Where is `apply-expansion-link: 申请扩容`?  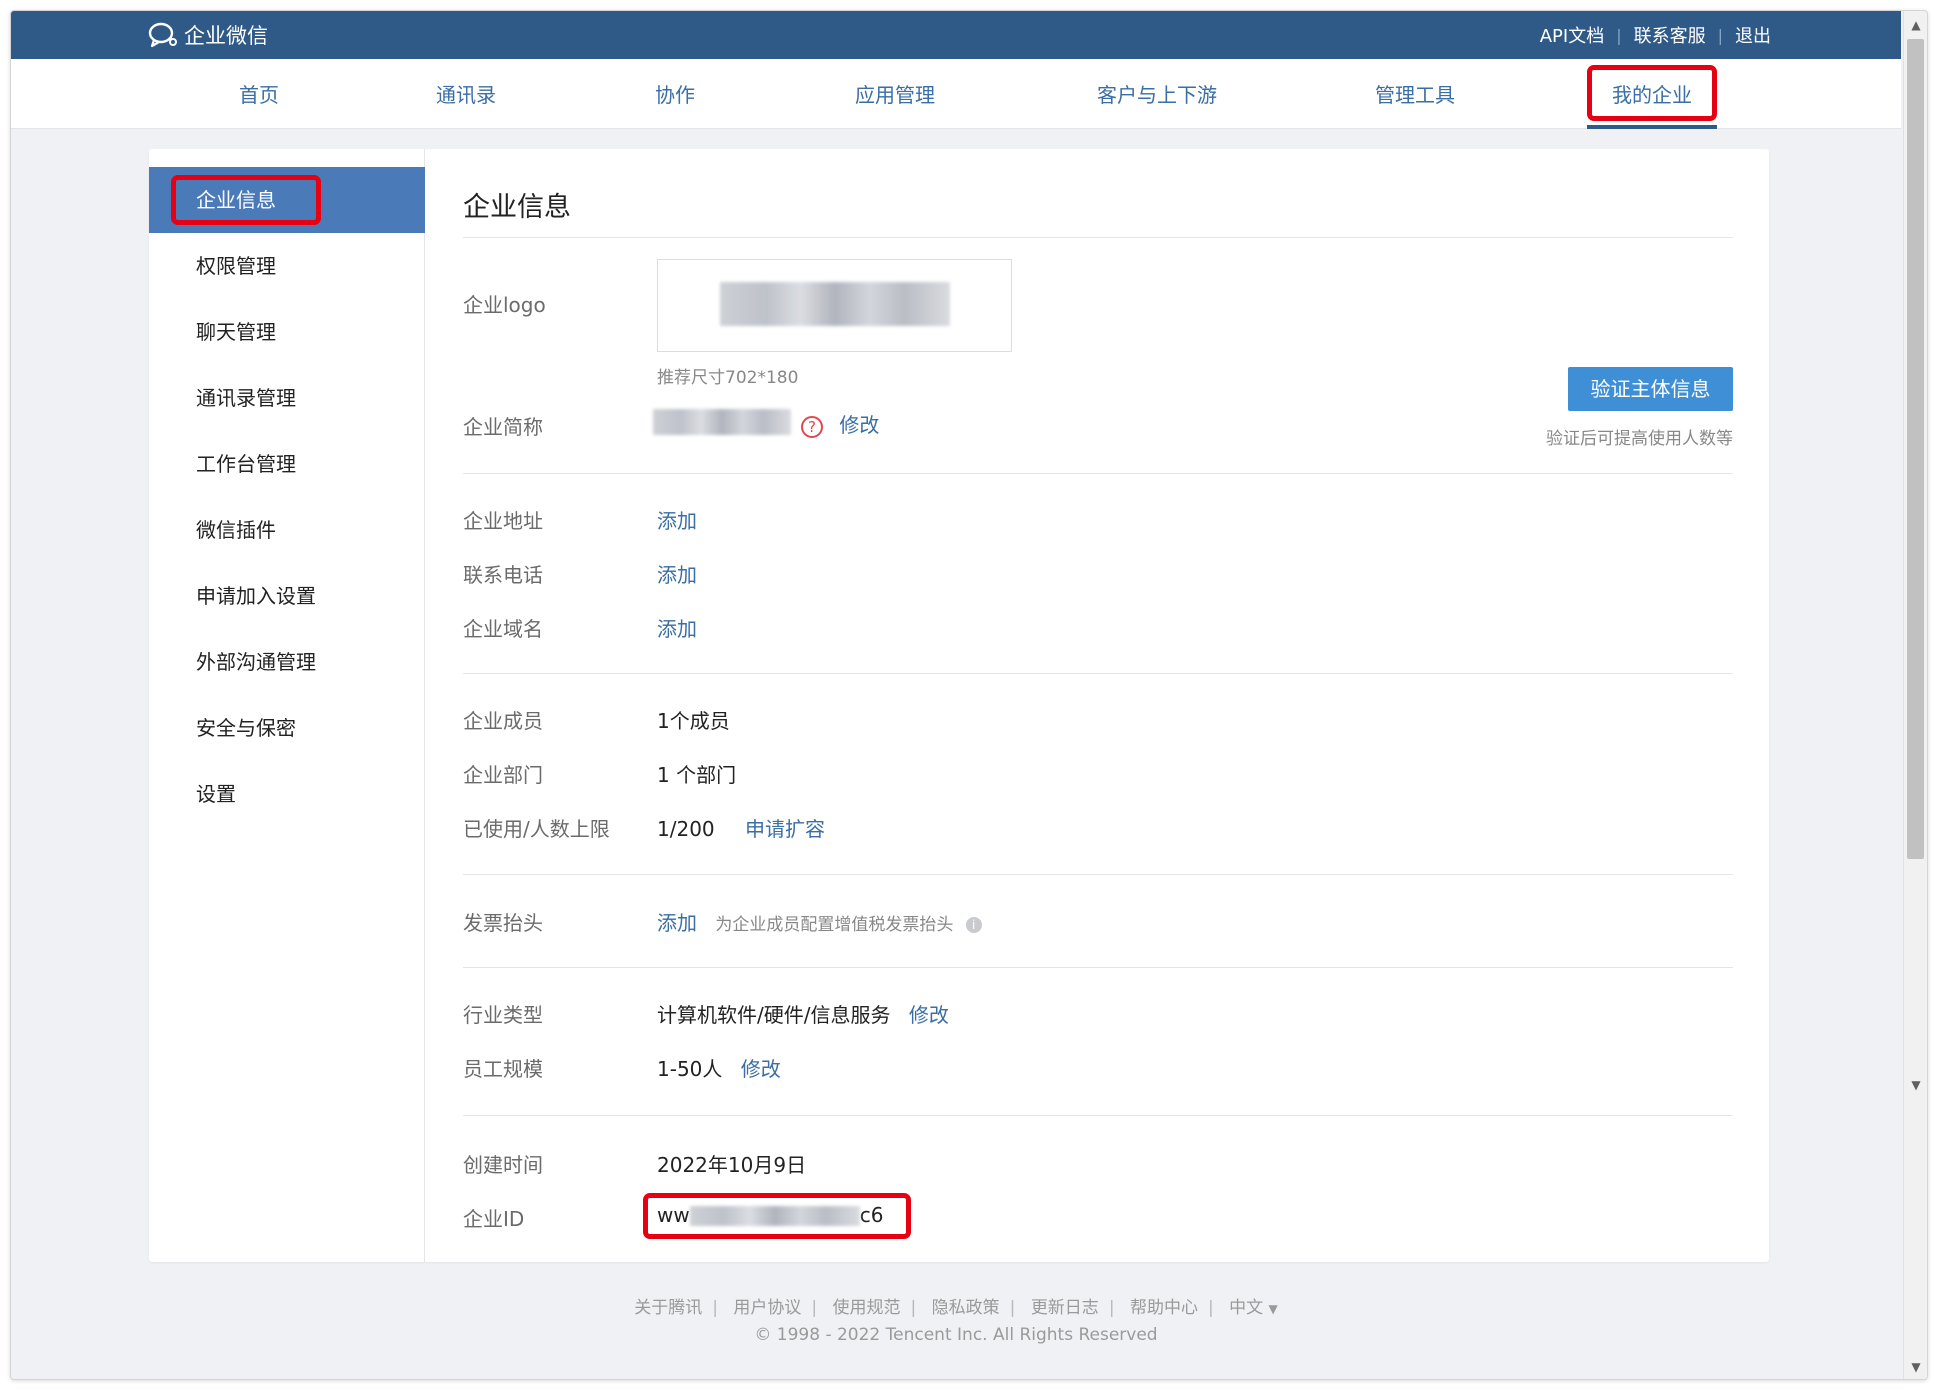 apply-expansion-link: 申请扩容 is located at coordinates (785, 829).